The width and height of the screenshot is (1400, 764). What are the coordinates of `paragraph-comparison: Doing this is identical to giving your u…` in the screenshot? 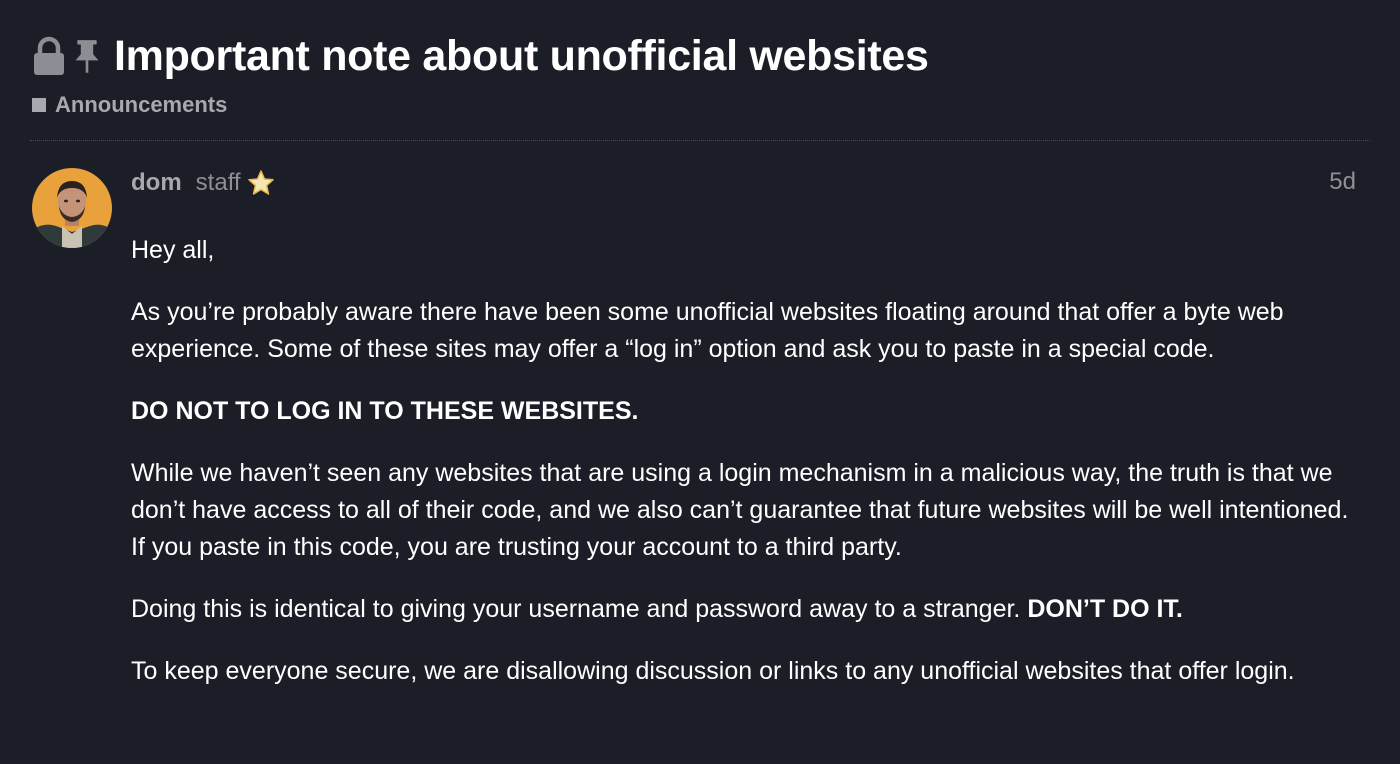 It's located at (746, 609).